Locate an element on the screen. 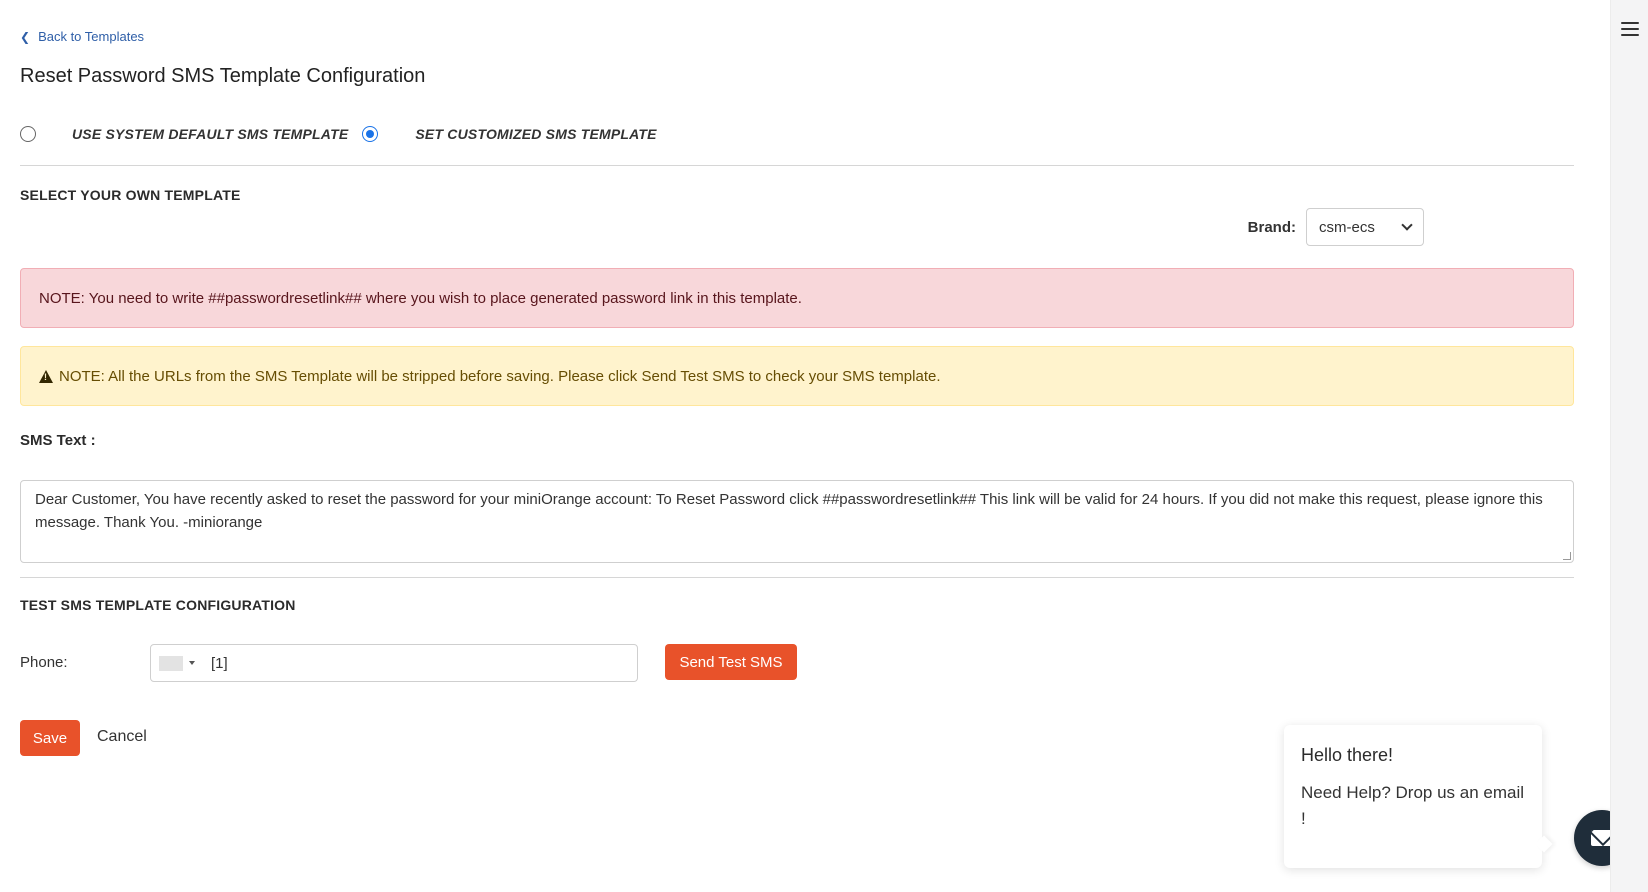 This screenshot has width=1648, height=892. phone-value: [1] is located at coordinates (219, 663).